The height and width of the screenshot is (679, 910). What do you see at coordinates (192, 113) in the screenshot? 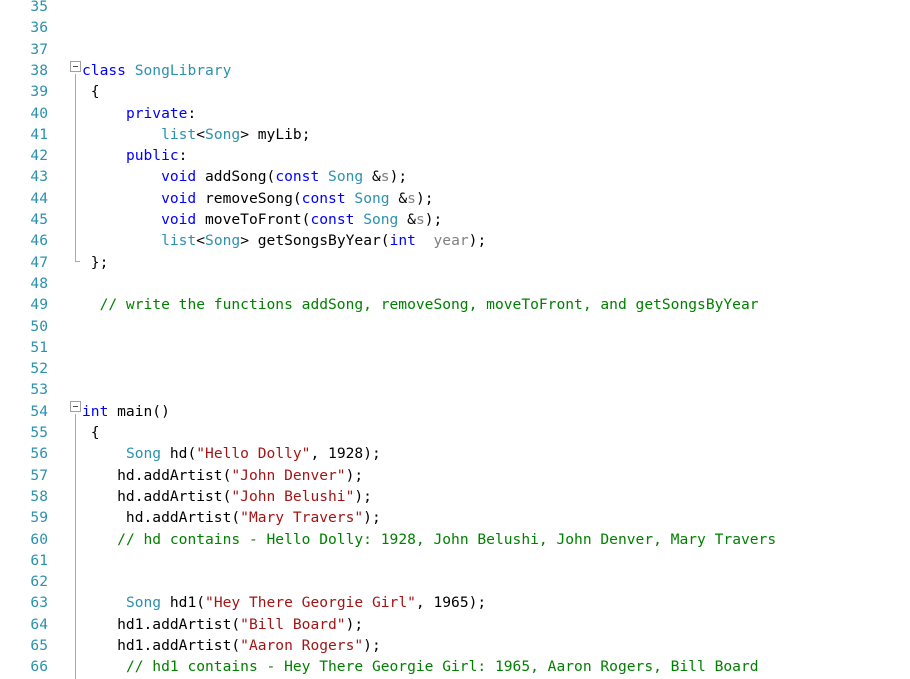
I see `token-pl: :` at bounding box center [192, 113].